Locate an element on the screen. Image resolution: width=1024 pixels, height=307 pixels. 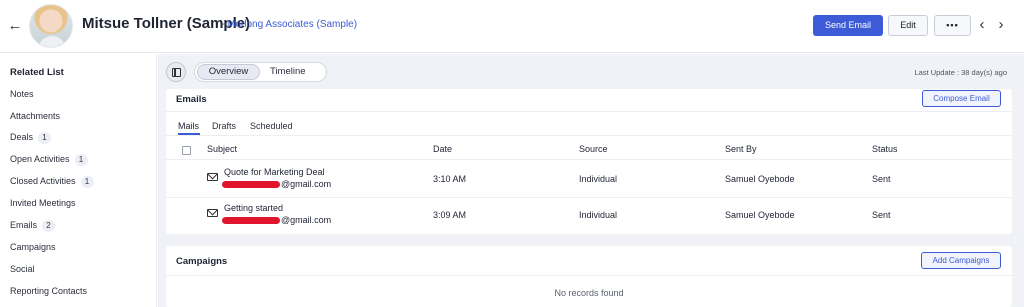
tab-scheduled: Scheduled is located at coordinates (271, 126).